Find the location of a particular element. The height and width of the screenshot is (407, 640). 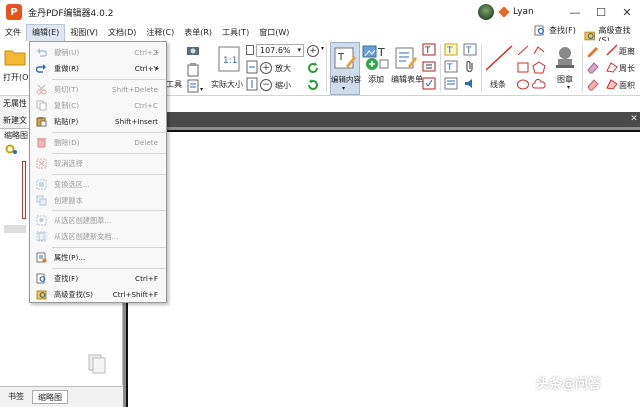

distance-label: 距离 is located at coordinates (627, 51).